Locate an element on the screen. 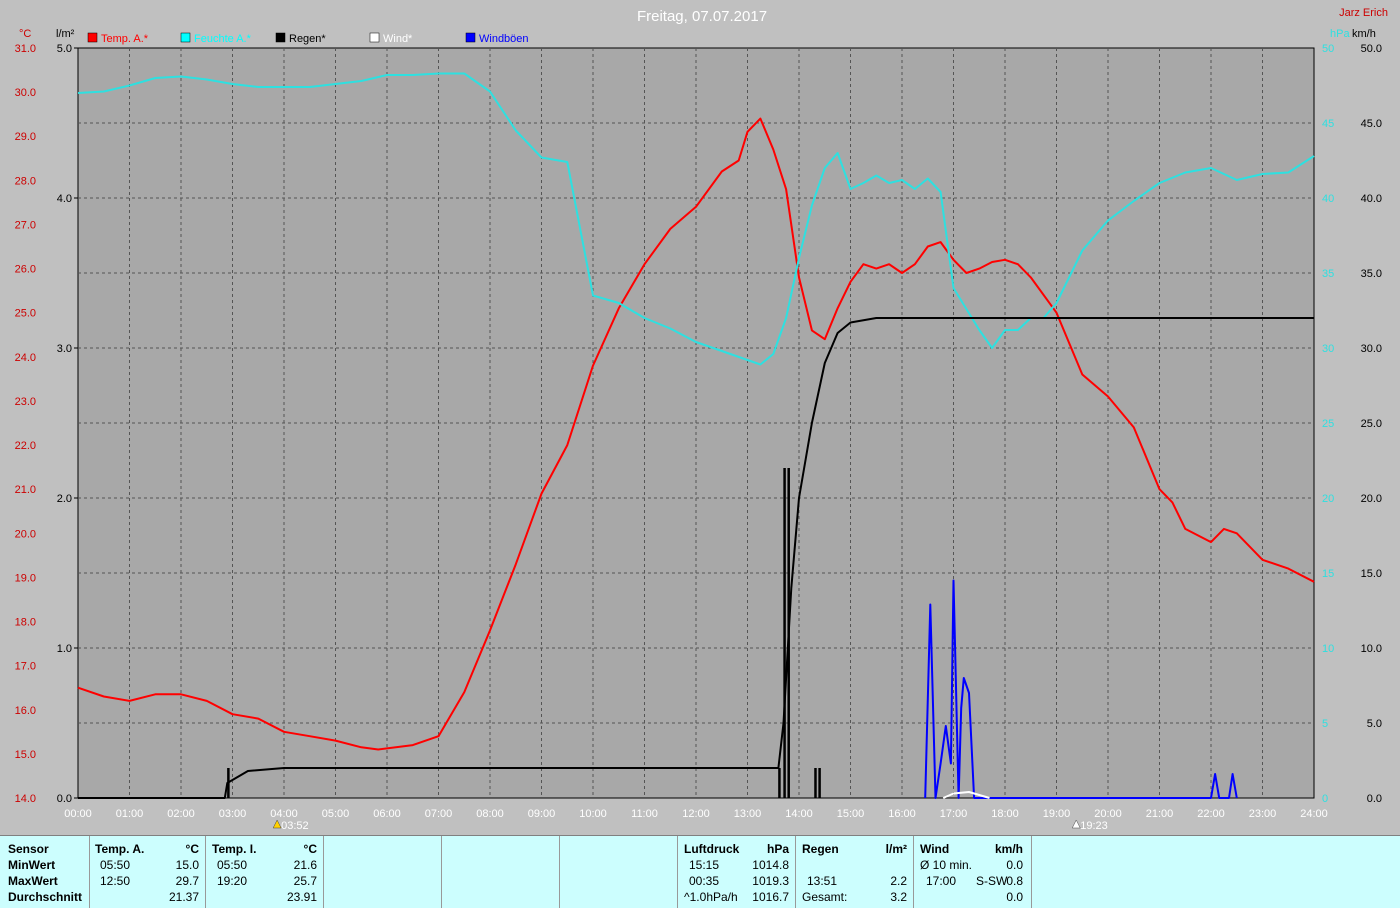 Image resolution: width=1400 pixels, height=908 pixels. pressure-tick-label: 35 is located at coordinates (1328, 274).